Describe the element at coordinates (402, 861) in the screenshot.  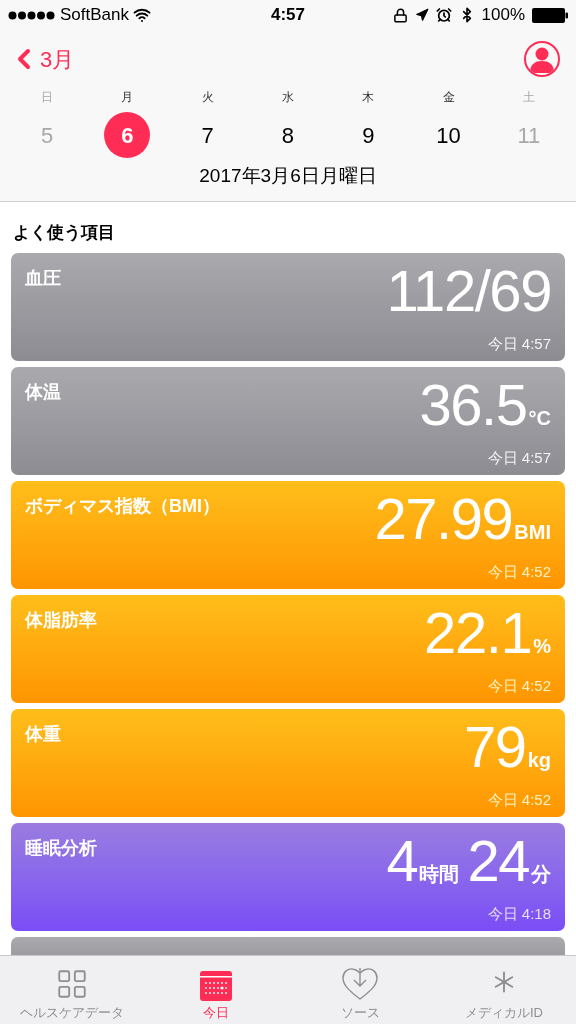
I see `metric-value: 4` at that location.